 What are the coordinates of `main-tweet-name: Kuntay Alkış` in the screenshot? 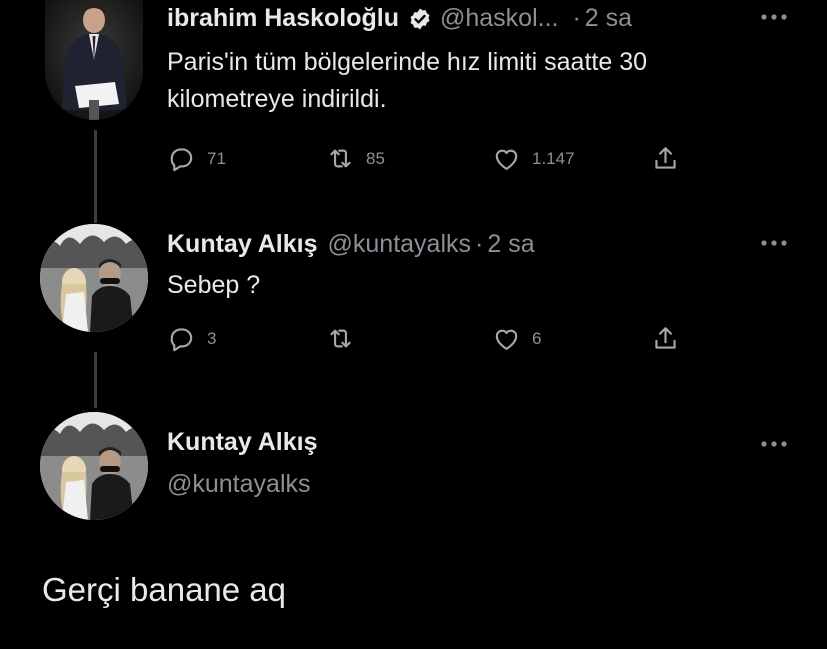 It's located at (242, 442).